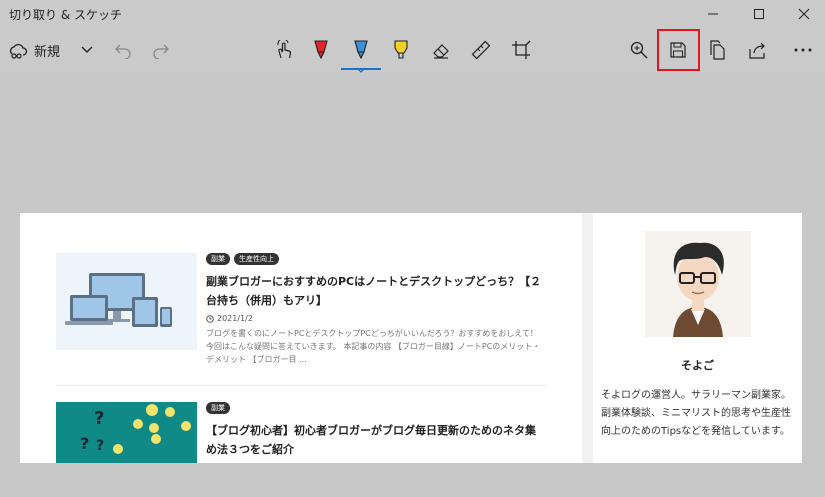 The height and width of the screenshot is (497, 825). I want to click on close-icon, so click(804, 14).